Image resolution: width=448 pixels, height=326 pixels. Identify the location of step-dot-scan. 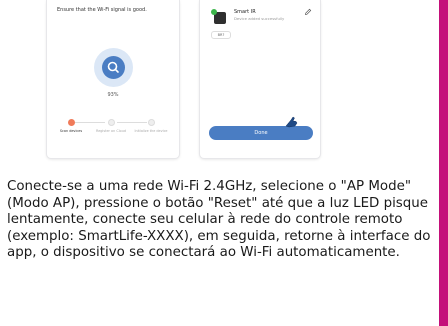
(71, 122).